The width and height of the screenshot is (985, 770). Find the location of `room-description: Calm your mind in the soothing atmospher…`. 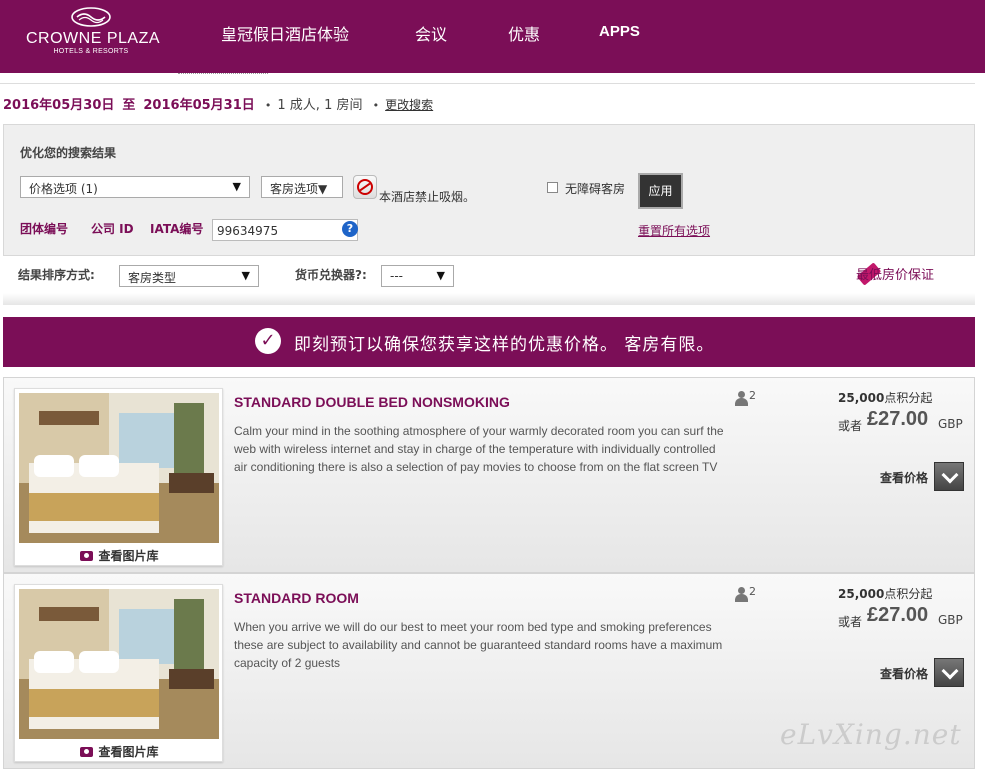

room-description: Calm your mind in the soothing atmospher… is located at coordinates (479, 449).